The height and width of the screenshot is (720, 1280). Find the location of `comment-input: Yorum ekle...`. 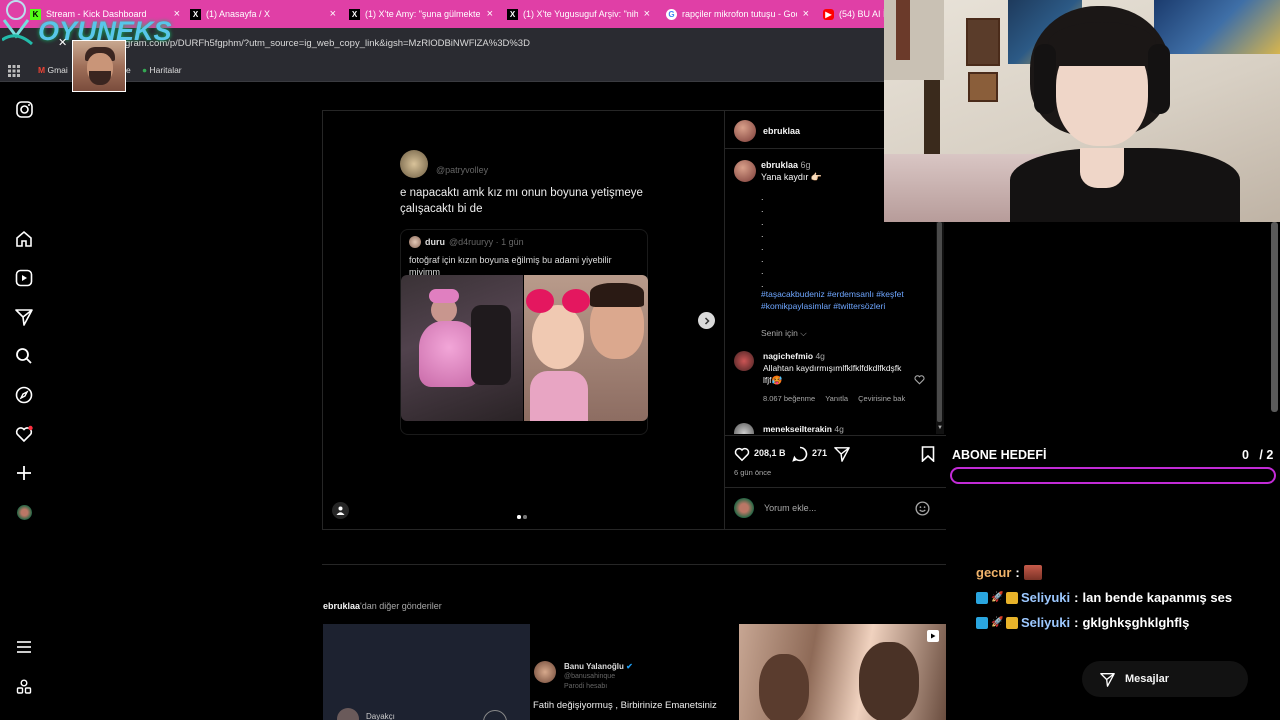

comment-input: Yorum ekle... is located at coordinates (790, 508).